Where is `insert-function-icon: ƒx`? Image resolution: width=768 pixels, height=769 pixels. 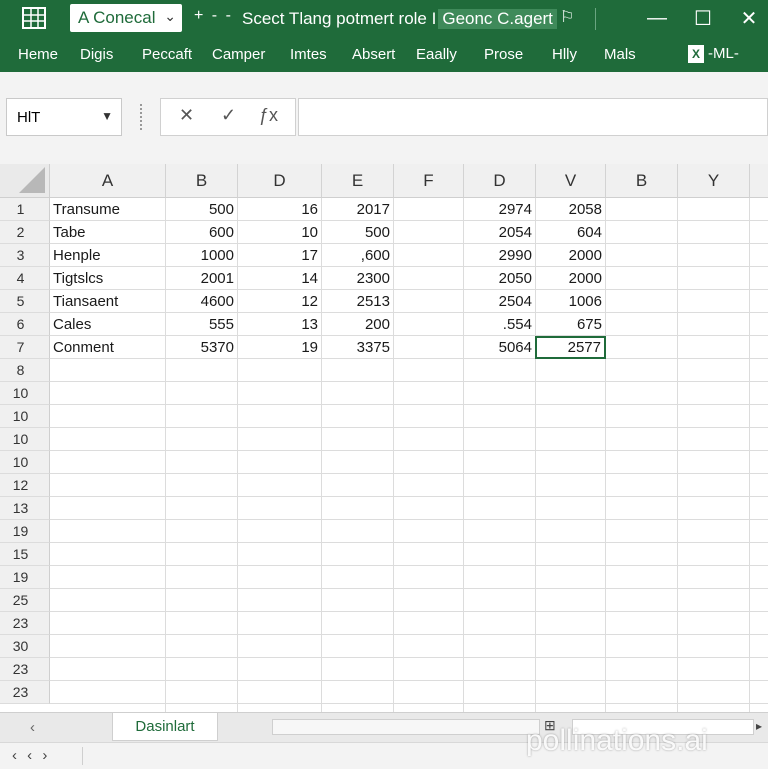
insert-function-icon: ƒx is located at coordinates (268, 115).